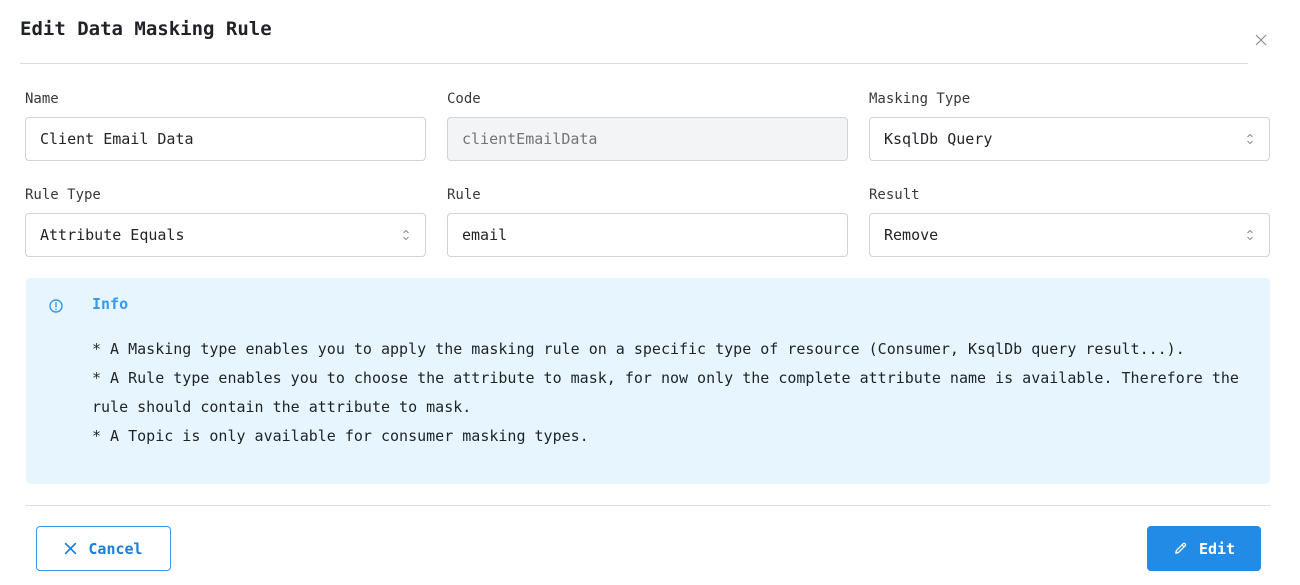 The image size is (1300, 585). I want to click on header-divider, so click(634, 63).